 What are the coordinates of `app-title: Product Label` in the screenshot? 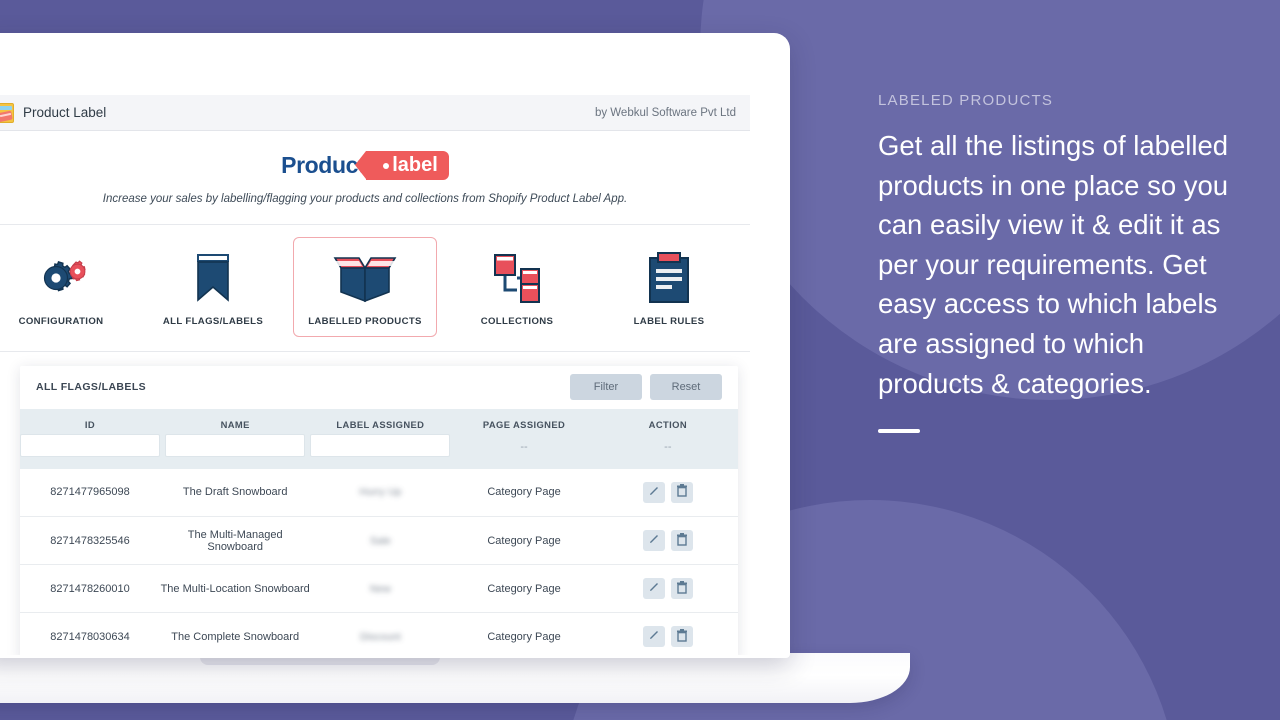 It's located at (65, 112).